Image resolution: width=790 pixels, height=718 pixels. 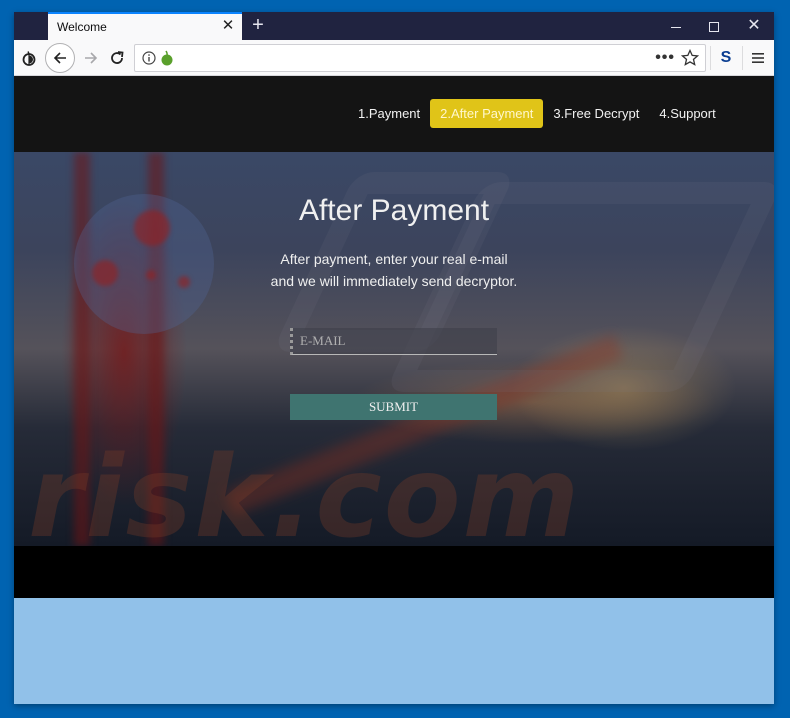 What do you see at coordinates (394, 259) in the screenshot?
I see `description-line-1: After payment, enter your real e-mail` at bounding box center [394, 259].